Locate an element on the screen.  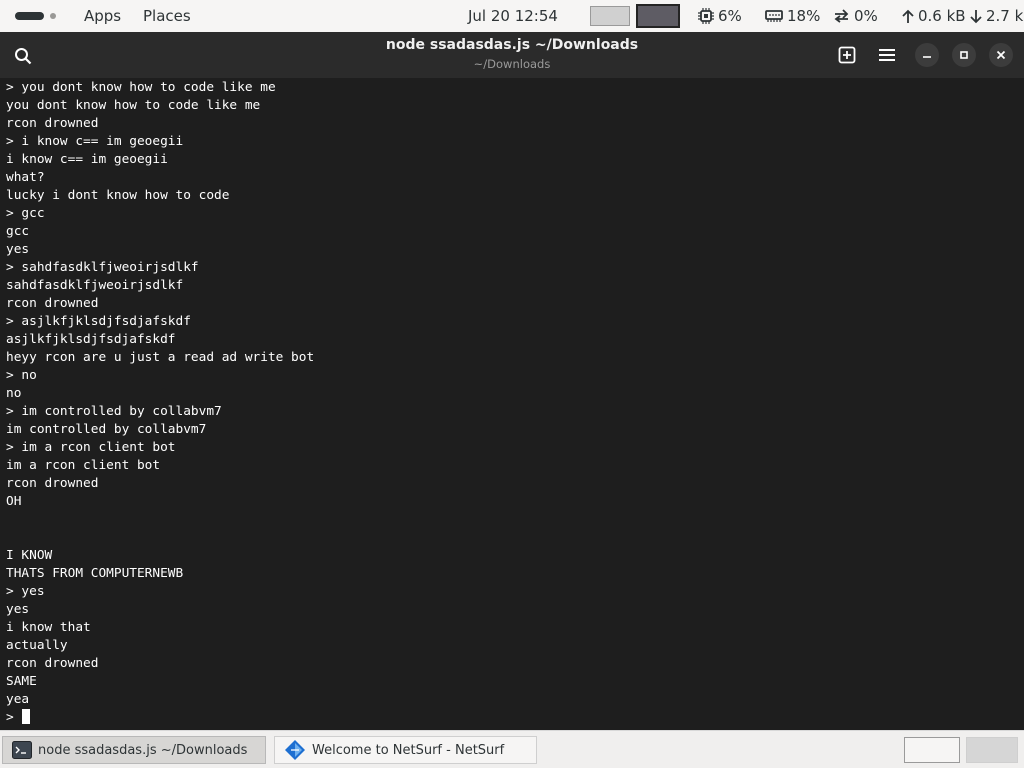
netsurf-icon is located at coordinates (295, 750).